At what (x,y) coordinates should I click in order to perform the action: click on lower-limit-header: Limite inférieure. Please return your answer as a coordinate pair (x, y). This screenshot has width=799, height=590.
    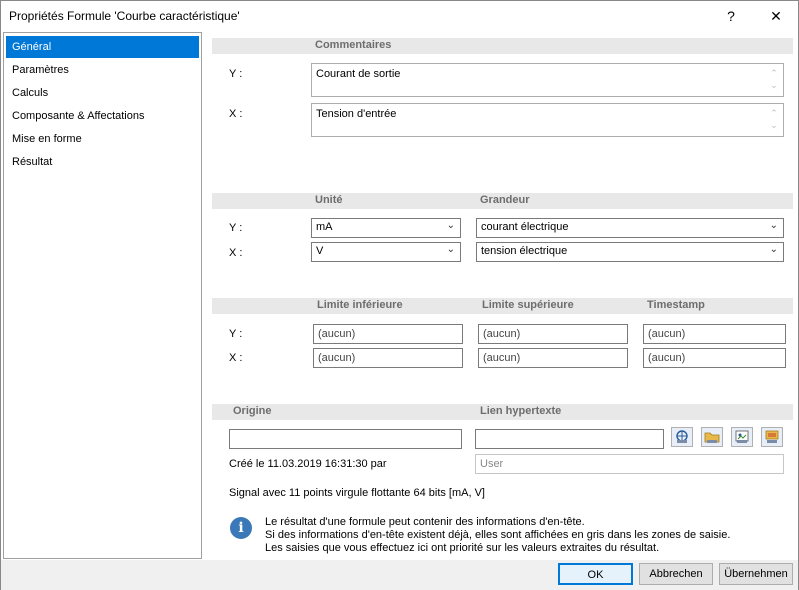
    Looking at the image, I should click on (360, 305).